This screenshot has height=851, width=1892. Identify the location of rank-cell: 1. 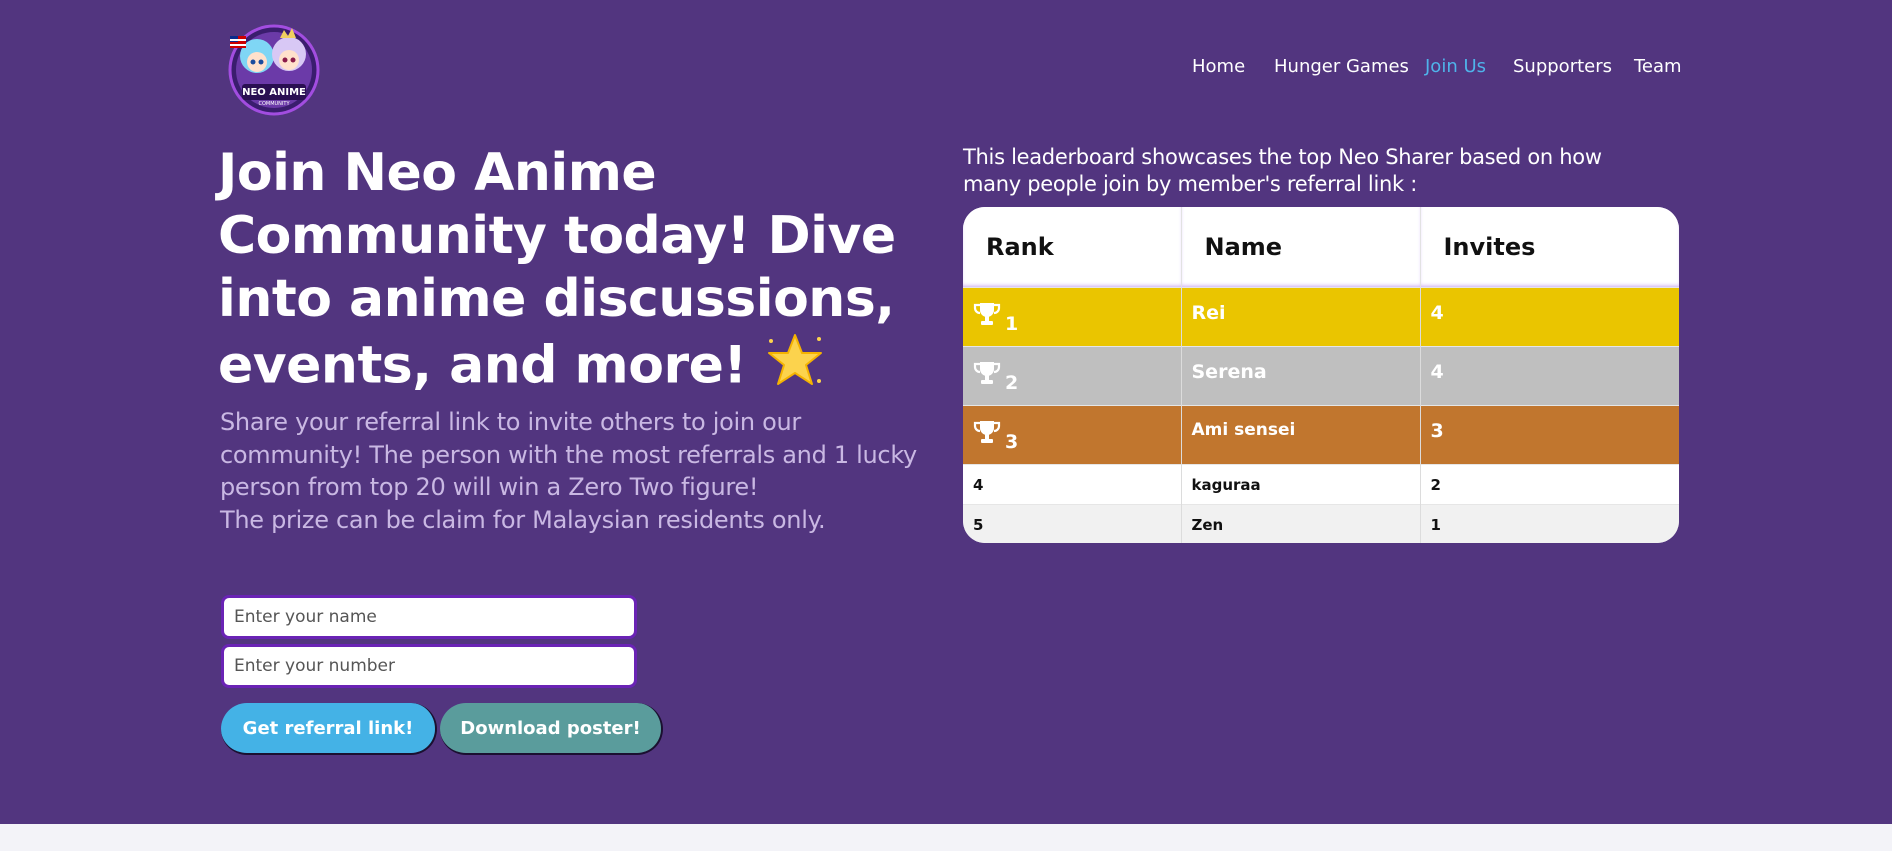
(1072, 317).